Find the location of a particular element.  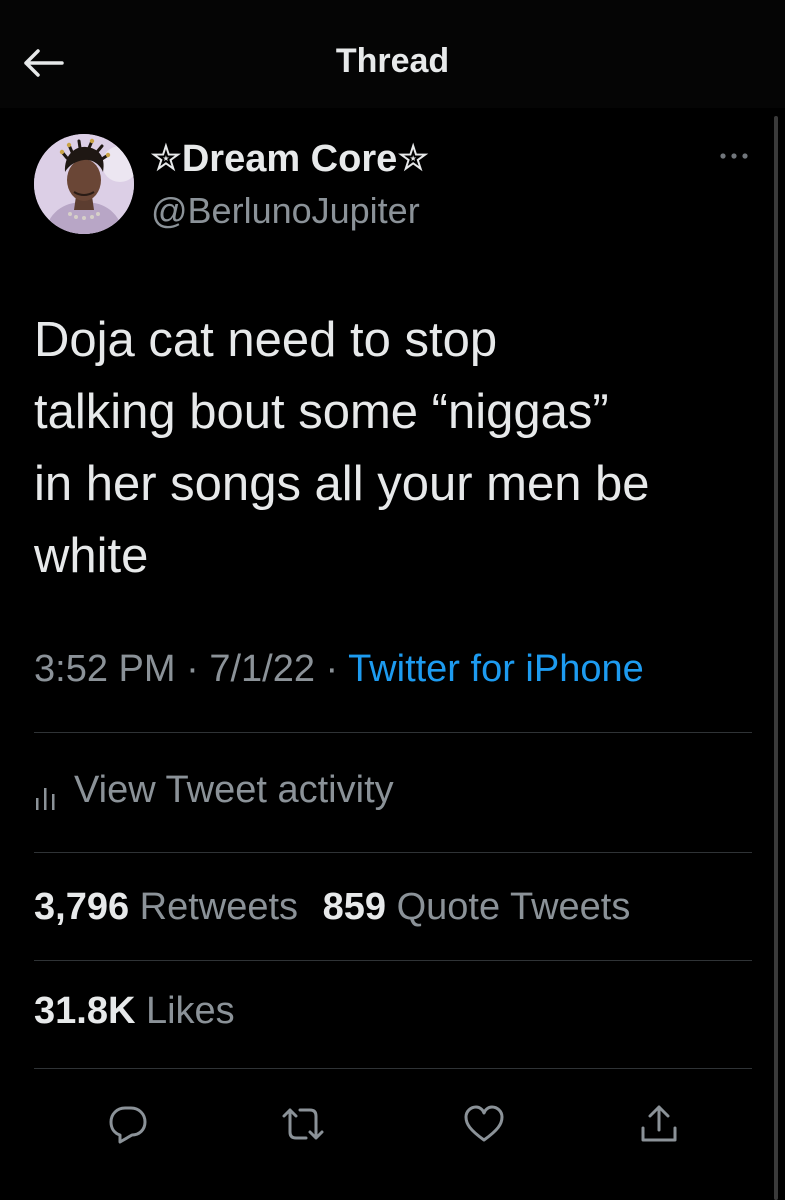

reply-button is located at coordinates (128, 1124).